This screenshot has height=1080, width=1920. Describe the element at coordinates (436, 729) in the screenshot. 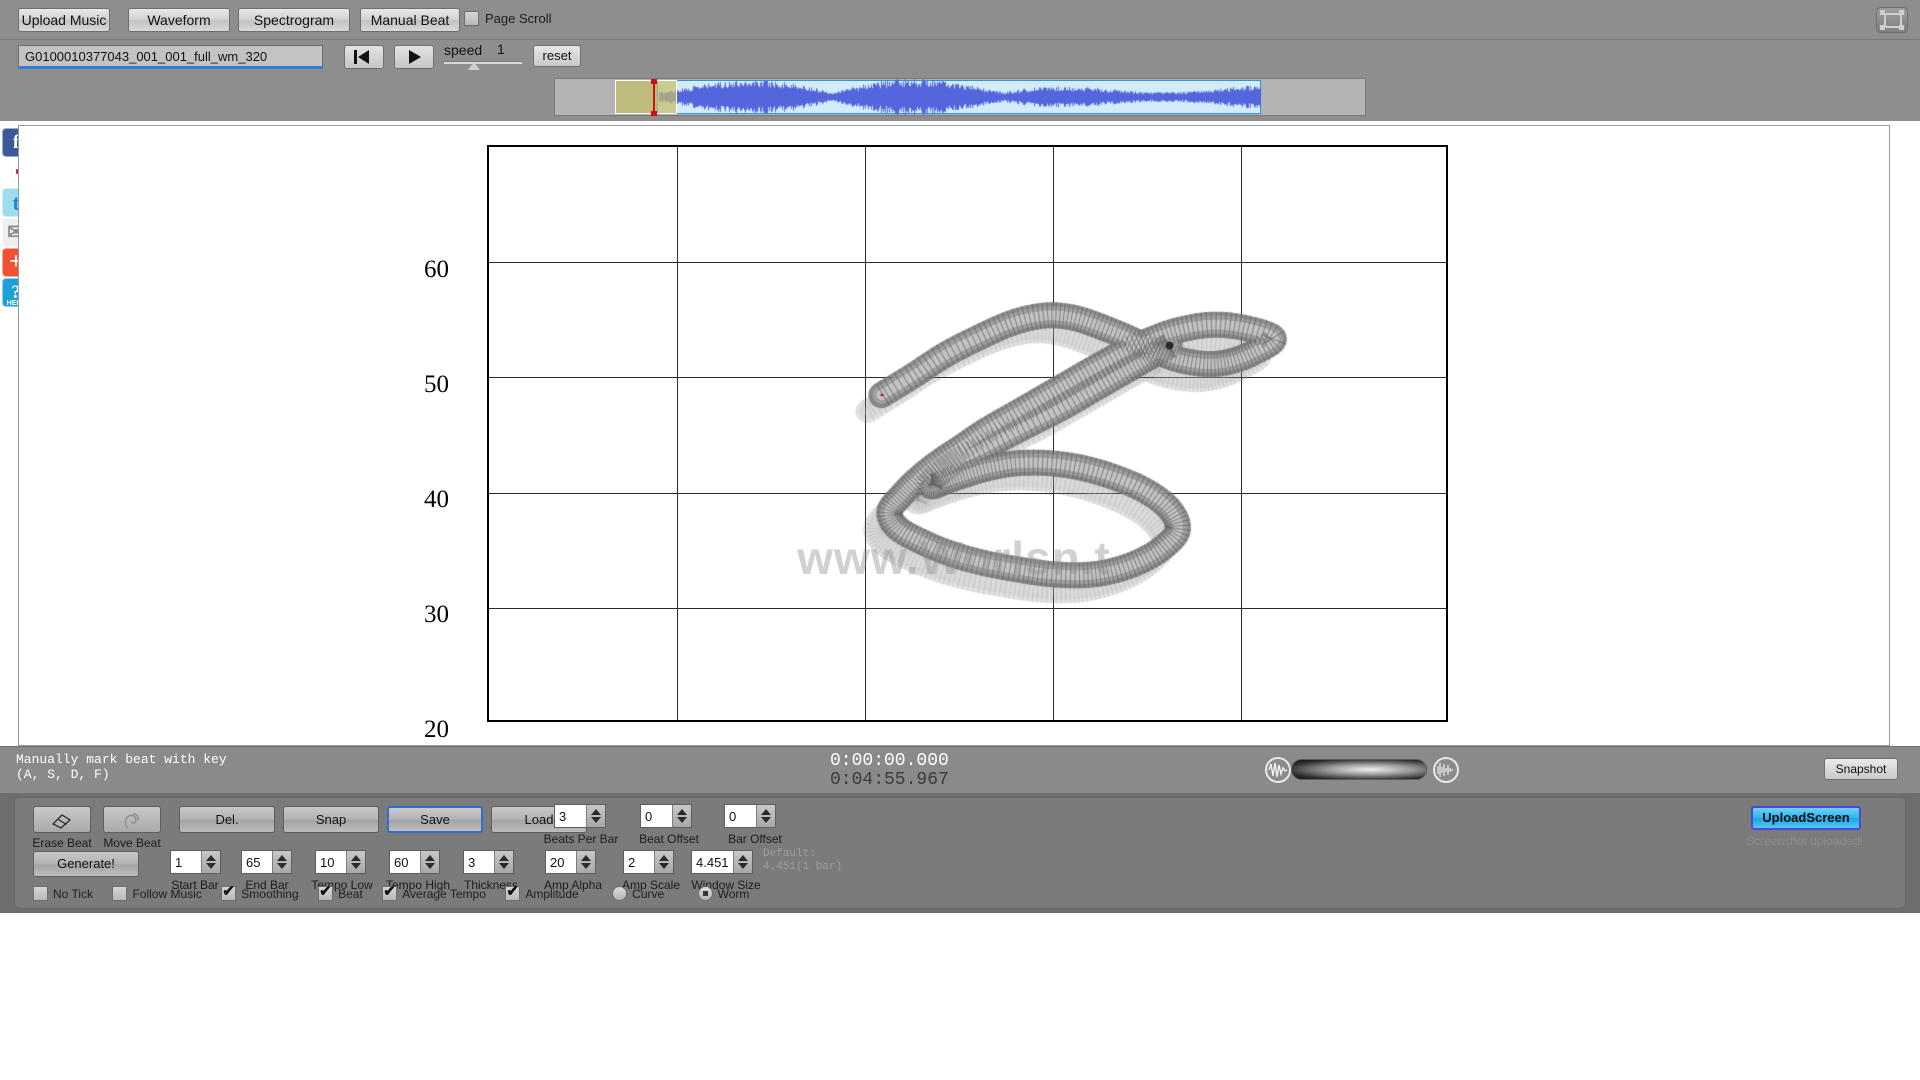

I see `y-tick-20: 20` at that location.